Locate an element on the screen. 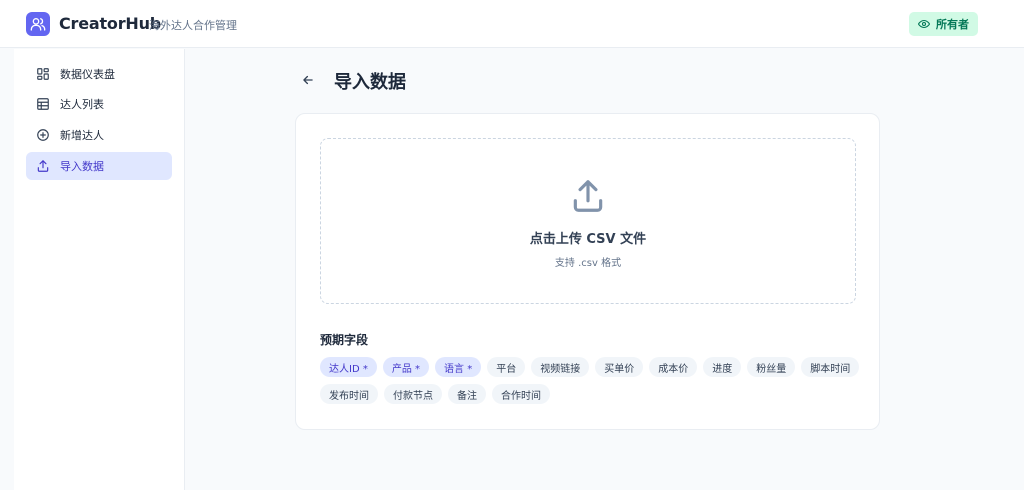 The width and height of the screenshot is (1024, 490). sidebar-item-creators: 达人列表 is located at coordinates (99, 104).